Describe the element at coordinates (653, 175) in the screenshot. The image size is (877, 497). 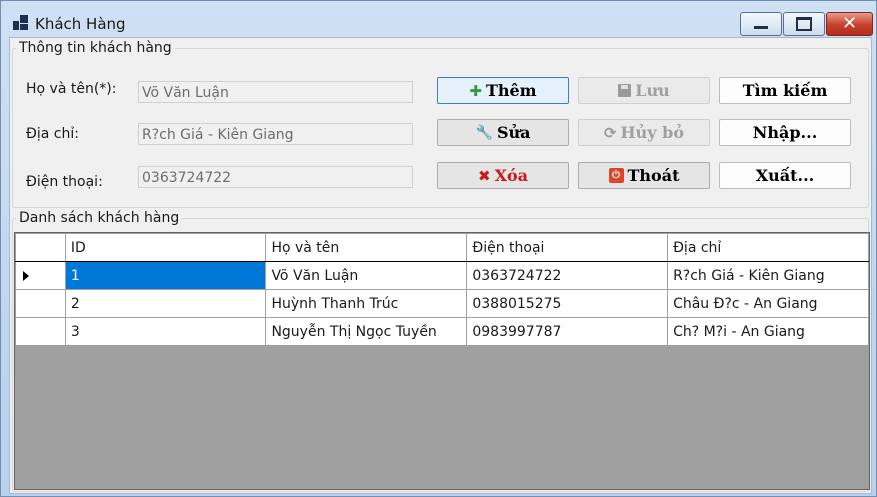
I see `exit-button-label: Thoát` at that location.